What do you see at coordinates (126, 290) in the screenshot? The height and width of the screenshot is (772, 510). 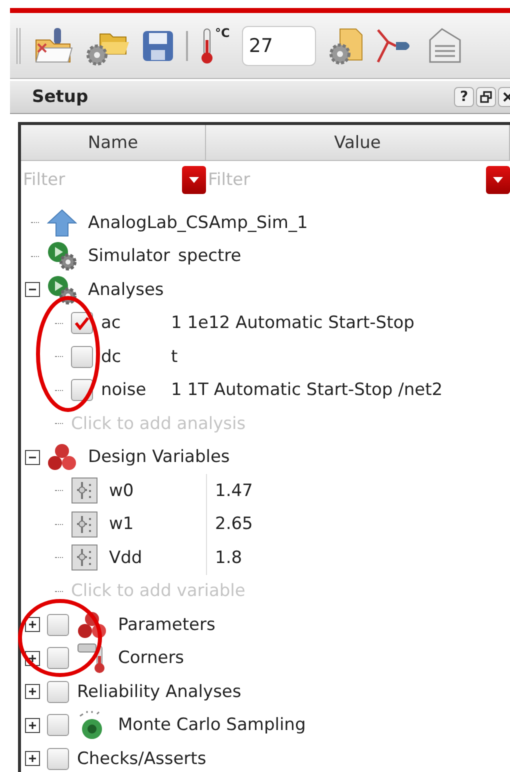 I see `tree-item-label: Analyses` at bounding box center [126, 290].